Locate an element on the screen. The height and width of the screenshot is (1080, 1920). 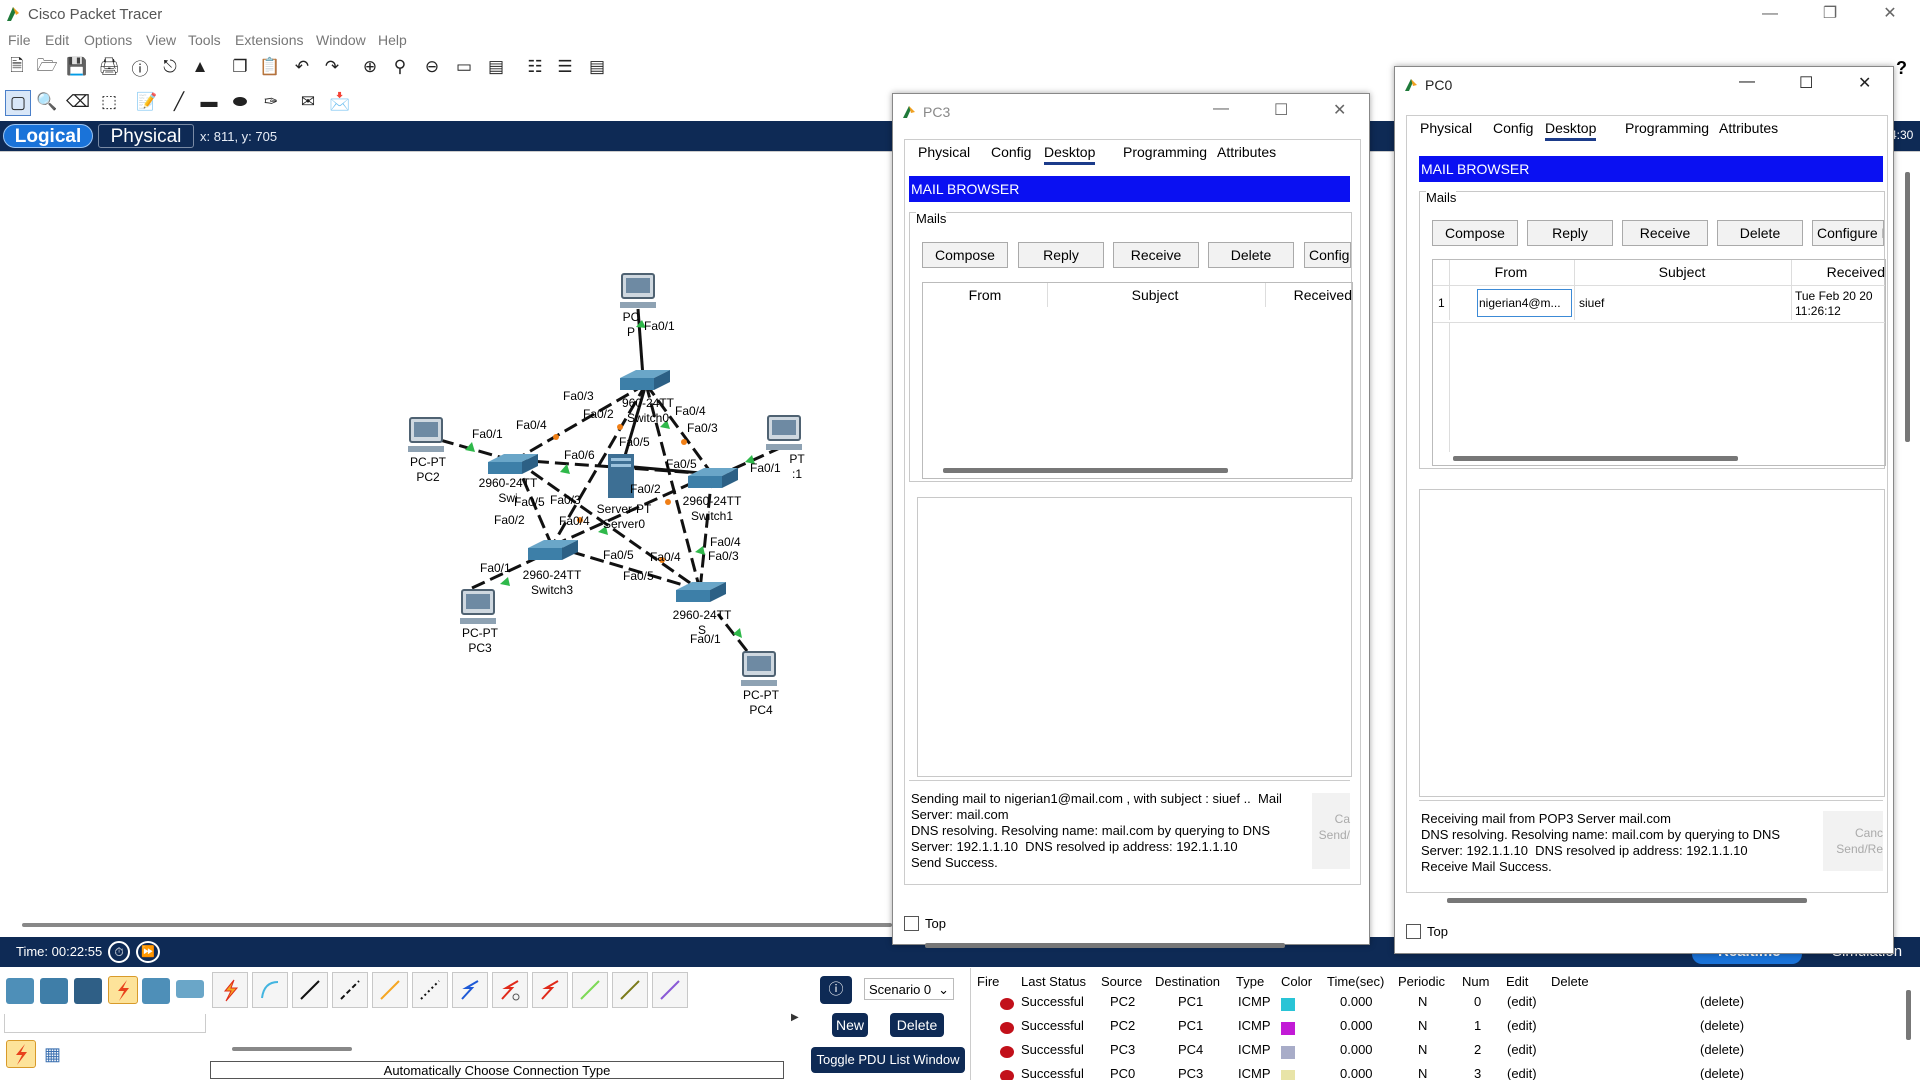
fiber-icon is located at coordinates (390, 990).